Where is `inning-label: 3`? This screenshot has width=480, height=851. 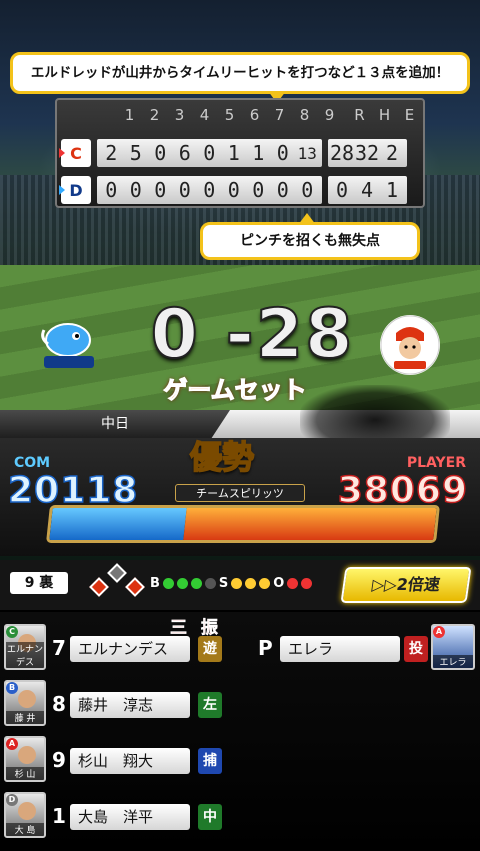
inning-label: 3 is located at coordinates (179, 115).